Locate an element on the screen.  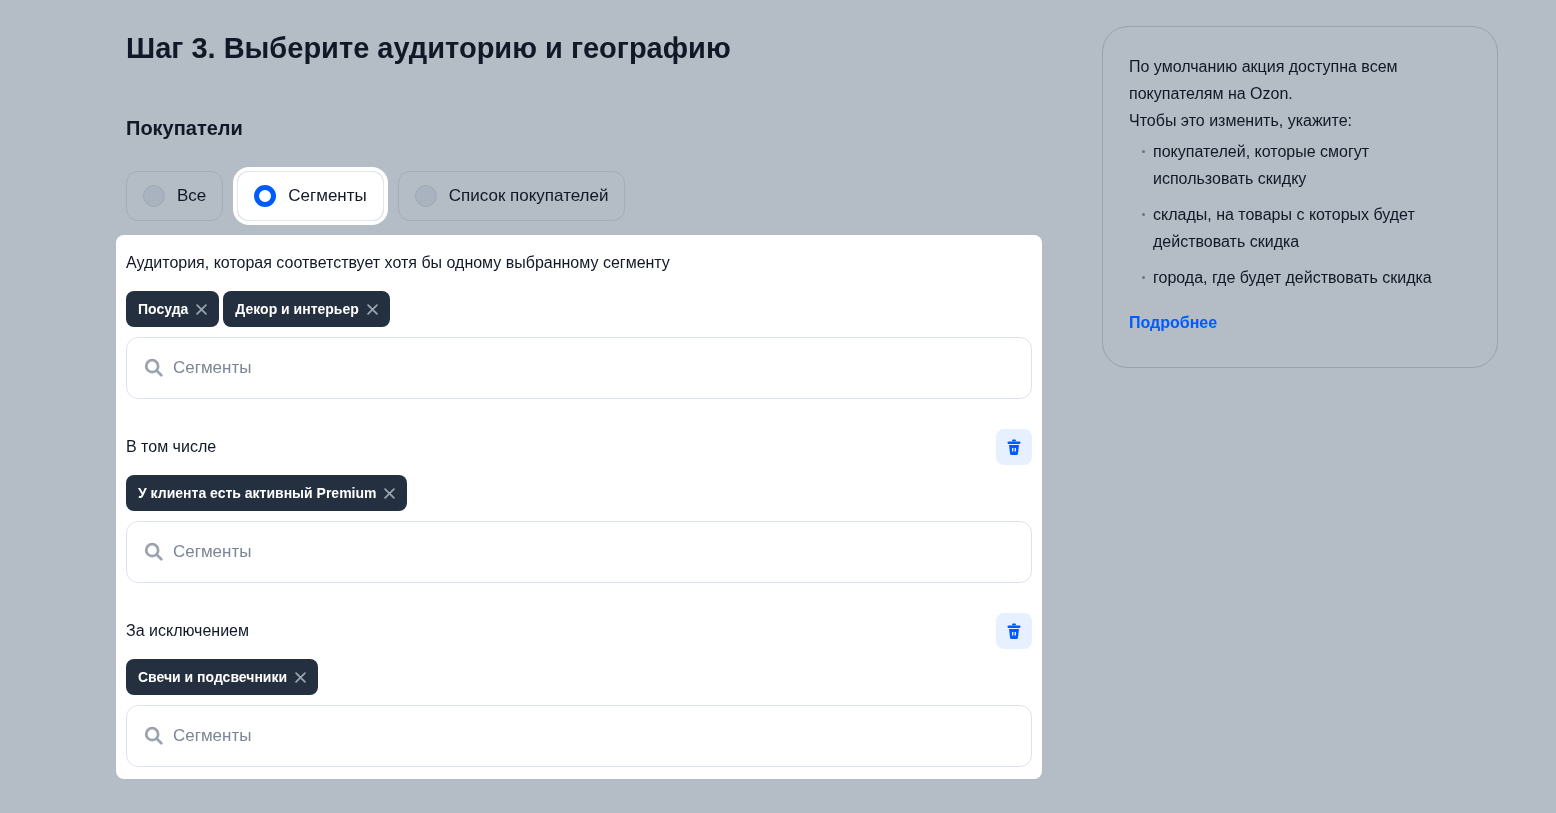
bullet-text: города, где будет действовать скидка is located at coordinates (1292, 278).